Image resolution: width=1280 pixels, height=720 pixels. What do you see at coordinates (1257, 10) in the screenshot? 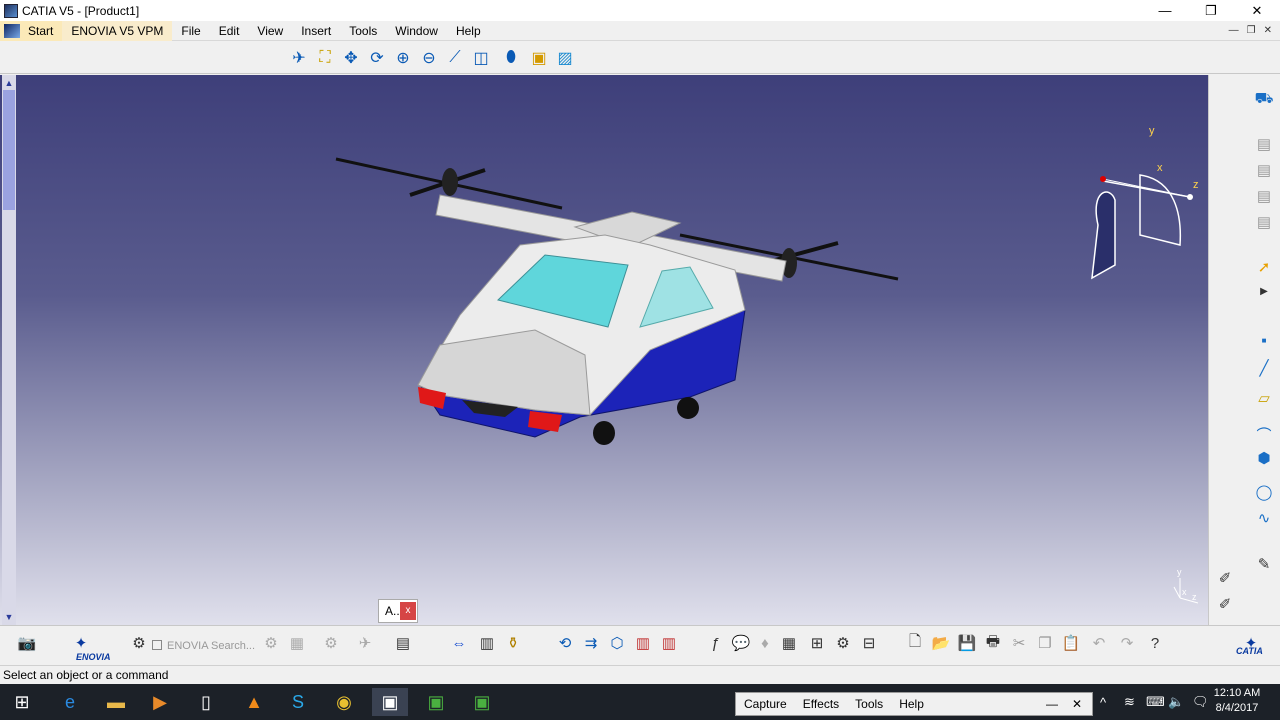
I see `close-button: ✕` at bounding box center [1257, 10].